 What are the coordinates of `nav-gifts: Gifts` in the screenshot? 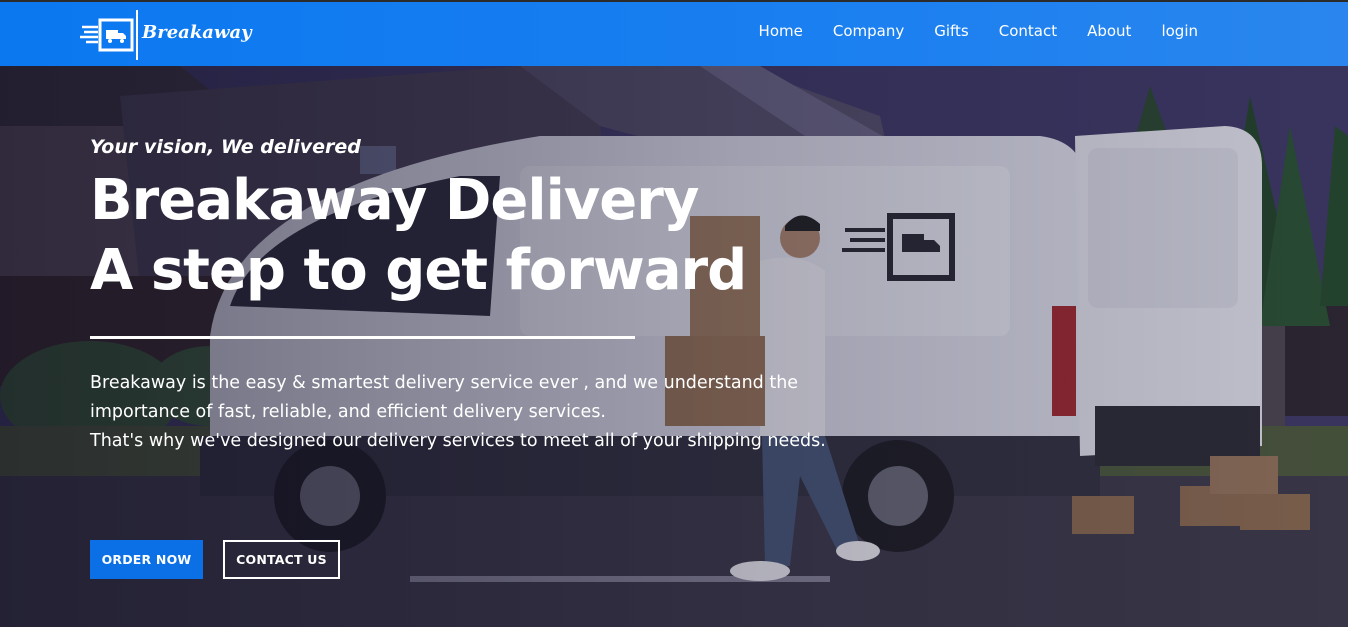 It's located at (951, 31).